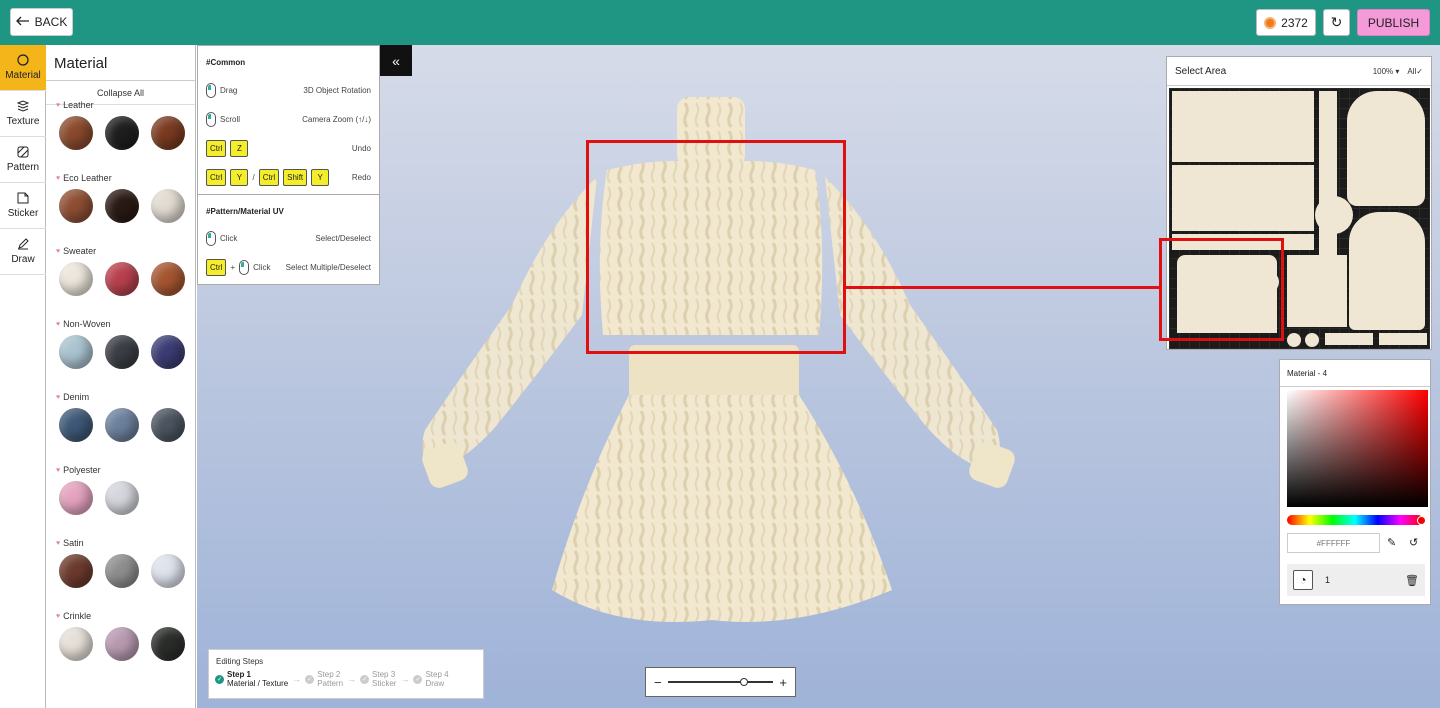 This screenshot has width=1440, height=708. I want to click on rail-item-texture: Texture, so click(23, 114).